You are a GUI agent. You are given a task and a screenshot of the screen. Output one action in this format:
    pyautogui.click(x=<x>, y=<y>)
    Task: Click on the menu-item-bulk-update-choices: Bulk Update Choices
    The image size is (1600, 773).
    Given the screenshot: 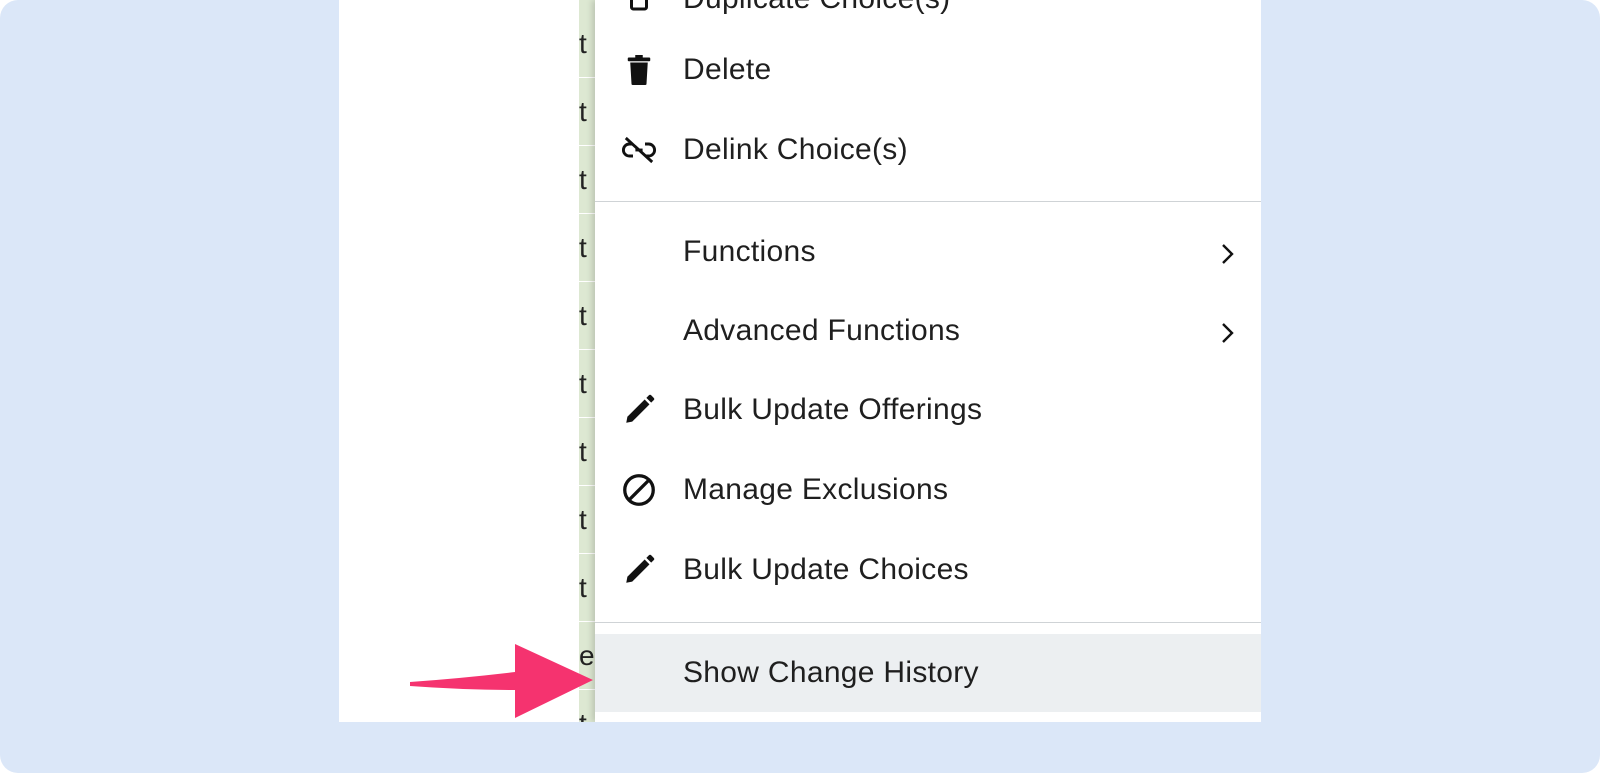 What is the action you would take?
    pyautogui.click(x=928, y=570)
    